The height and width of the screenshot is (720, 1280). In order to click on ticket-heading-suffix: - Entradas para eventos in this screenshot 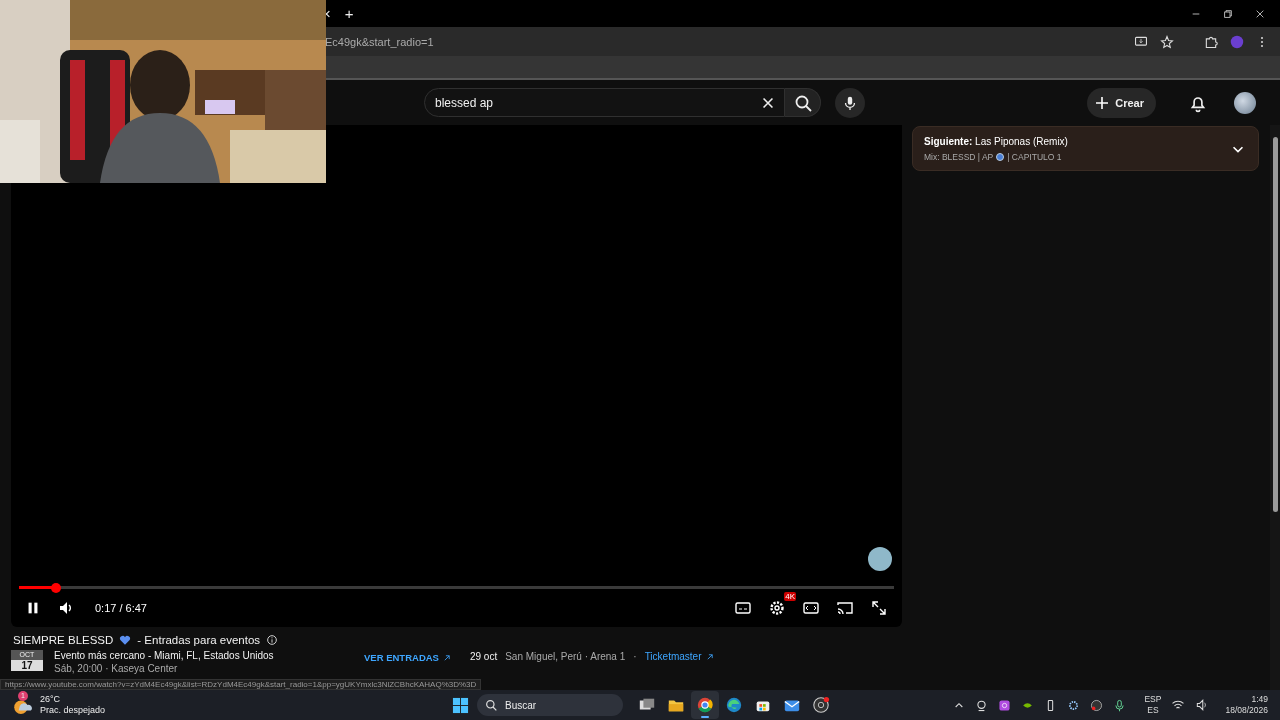, I will do `click(199, 640)`.